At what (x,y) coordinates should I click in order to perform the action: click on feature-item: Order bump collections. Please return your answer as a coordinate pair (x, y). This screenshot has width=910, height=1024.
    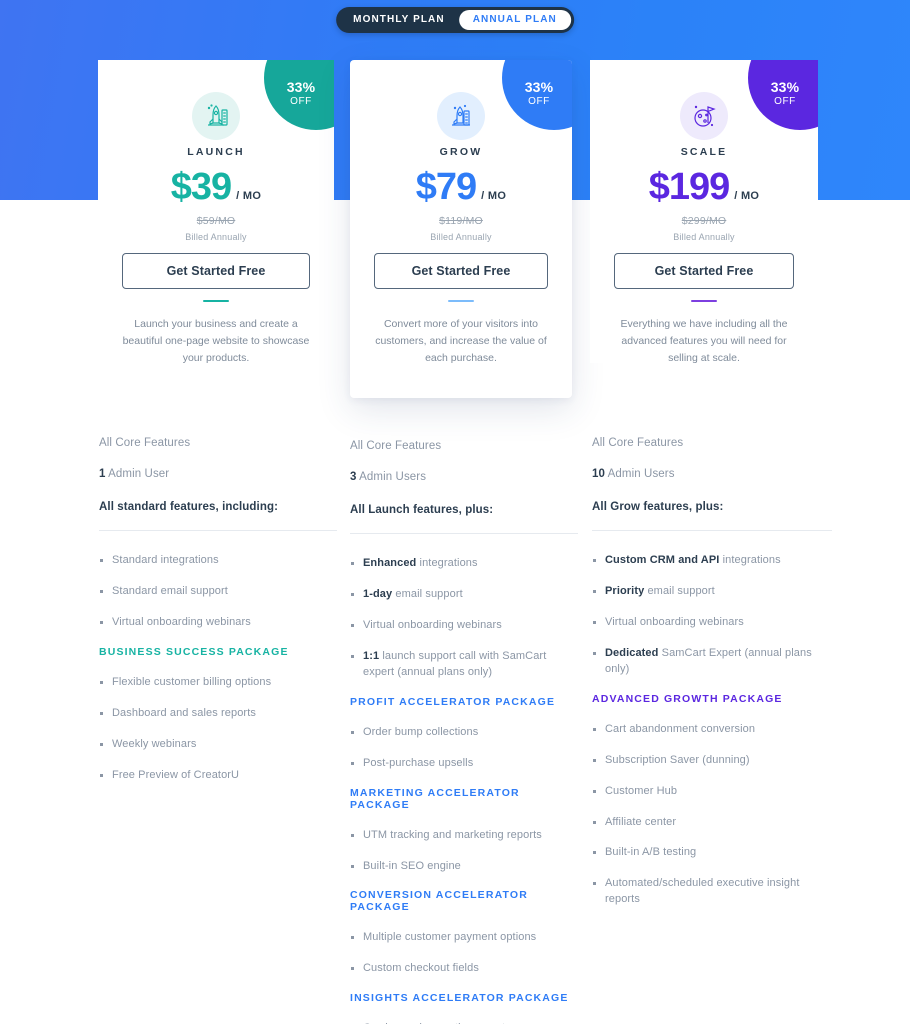
    Looking at the image, I should click on (464, 733).